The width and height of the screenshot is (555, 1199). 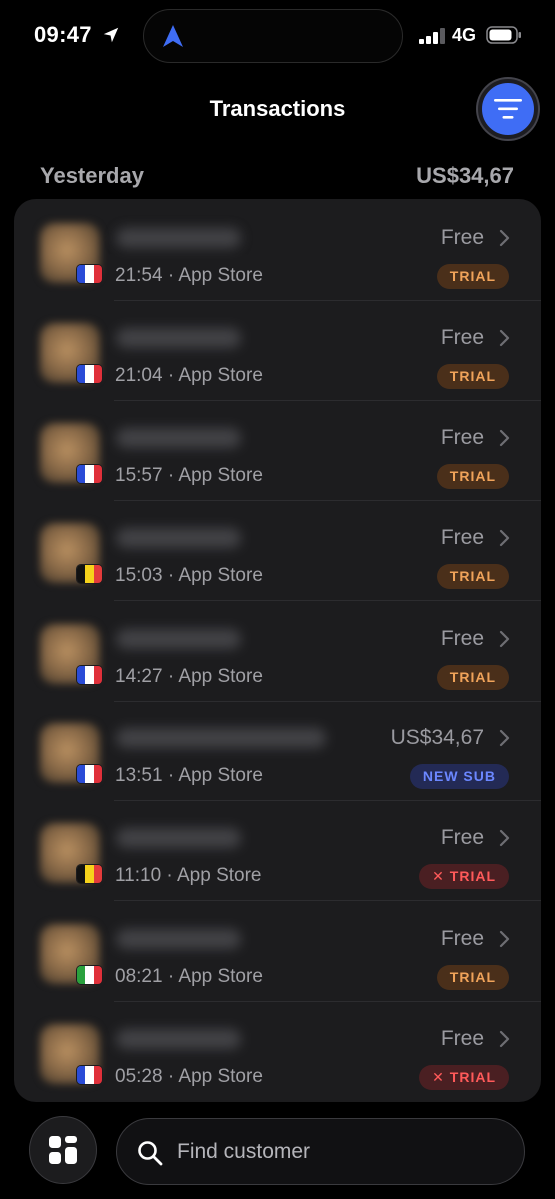 What do you see at coordinates (342, 1152) in the screenshot?
I see `search-input` at bounding box center [342, 1152].